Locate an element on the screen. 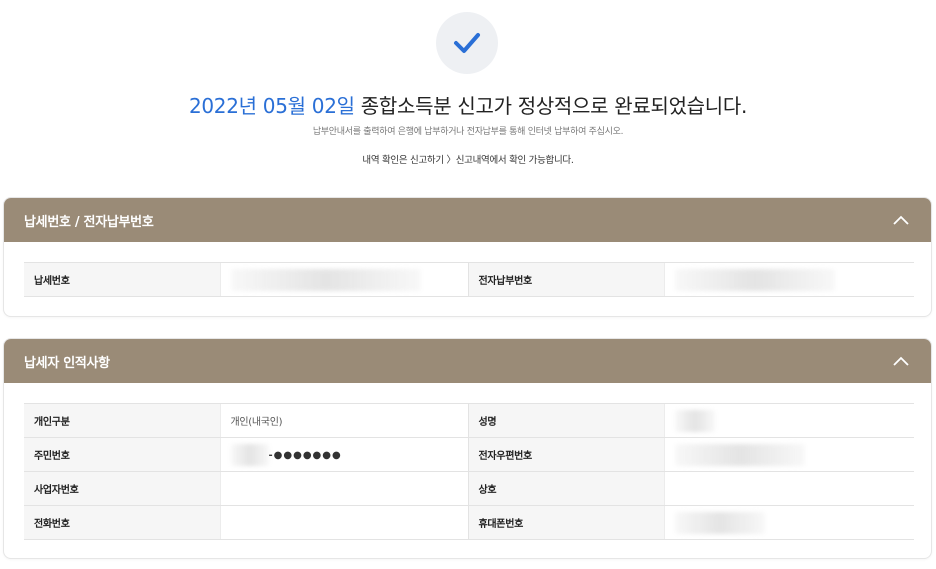 This screenshot has width=936, height=569. table-row: 개인구분 개인(내국인) 성명 is located at coordinates (469, 420).